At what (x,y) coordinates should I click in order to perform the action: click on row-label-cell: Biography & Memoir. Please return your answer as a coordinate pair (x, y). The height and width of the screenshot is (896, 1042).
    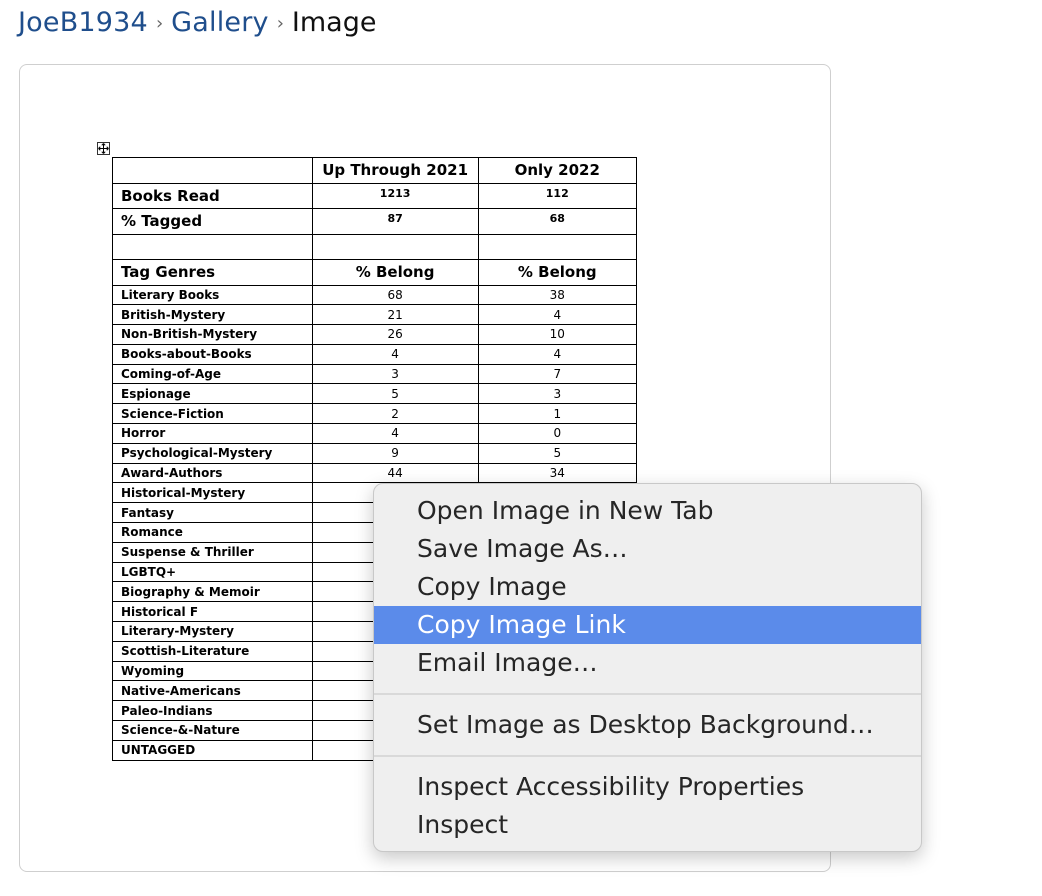
    Looking at the image, I should click on (212, 592).